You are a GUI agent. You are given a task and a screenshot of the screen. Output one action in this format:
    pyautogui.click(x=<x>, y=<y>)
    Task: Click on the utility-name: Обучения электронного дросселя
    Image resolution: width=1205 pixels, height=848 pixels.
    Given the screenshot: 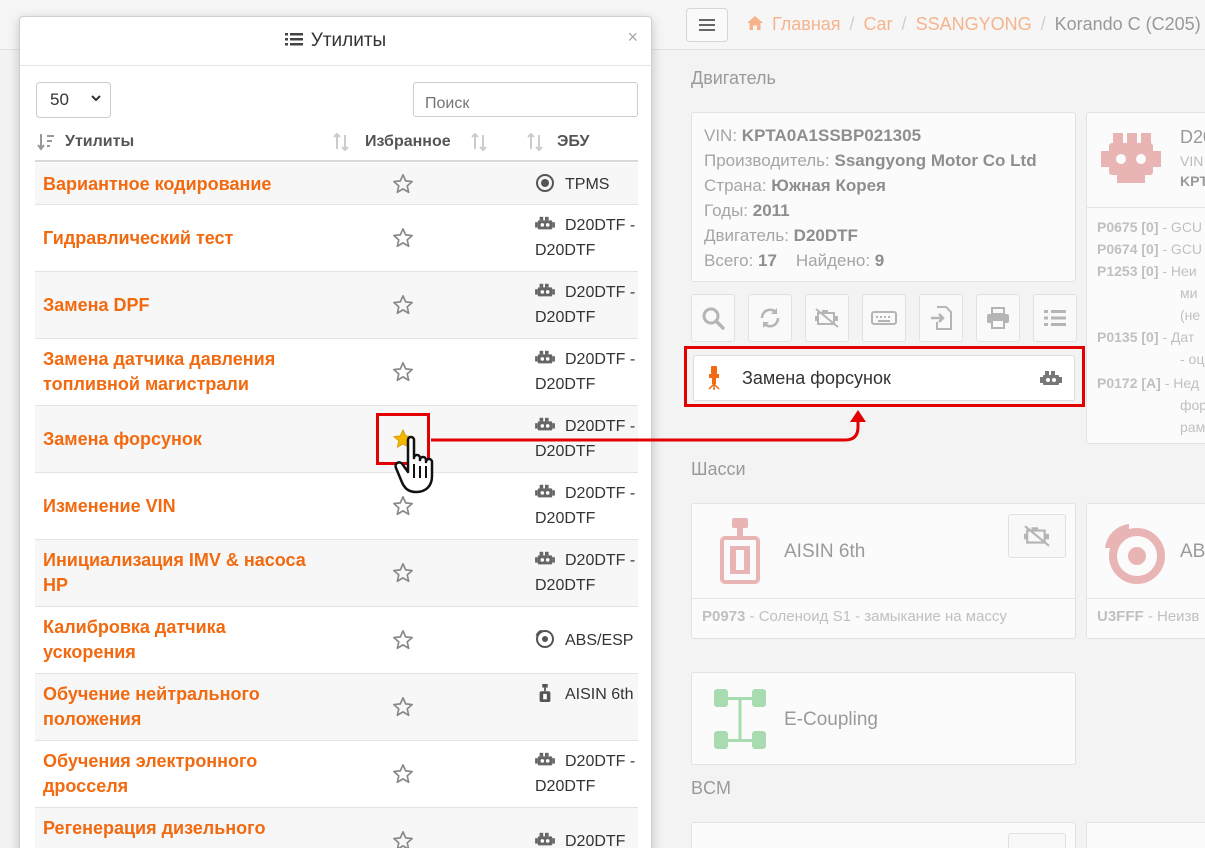 What is the action you would take?
    pyautogui.click(x=183, y=774)
    